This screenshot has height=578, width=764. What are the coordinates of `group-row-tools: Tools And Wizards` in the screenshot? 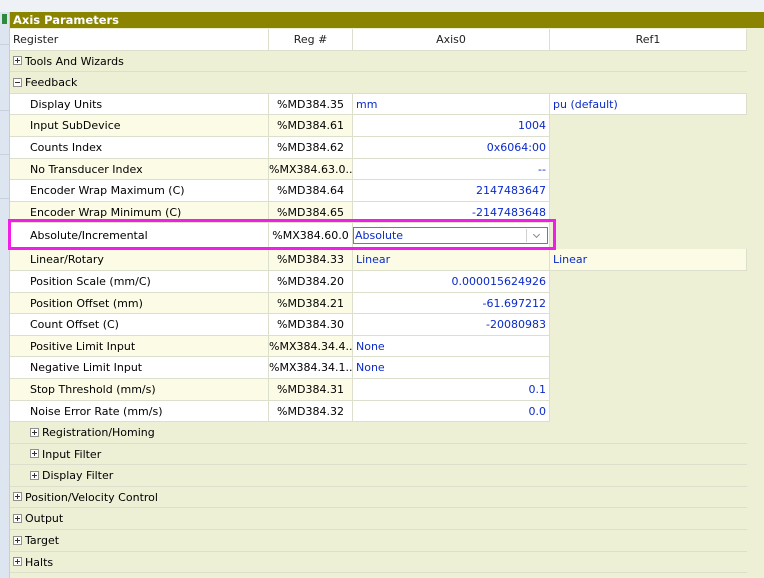 It's located at (378, 61).